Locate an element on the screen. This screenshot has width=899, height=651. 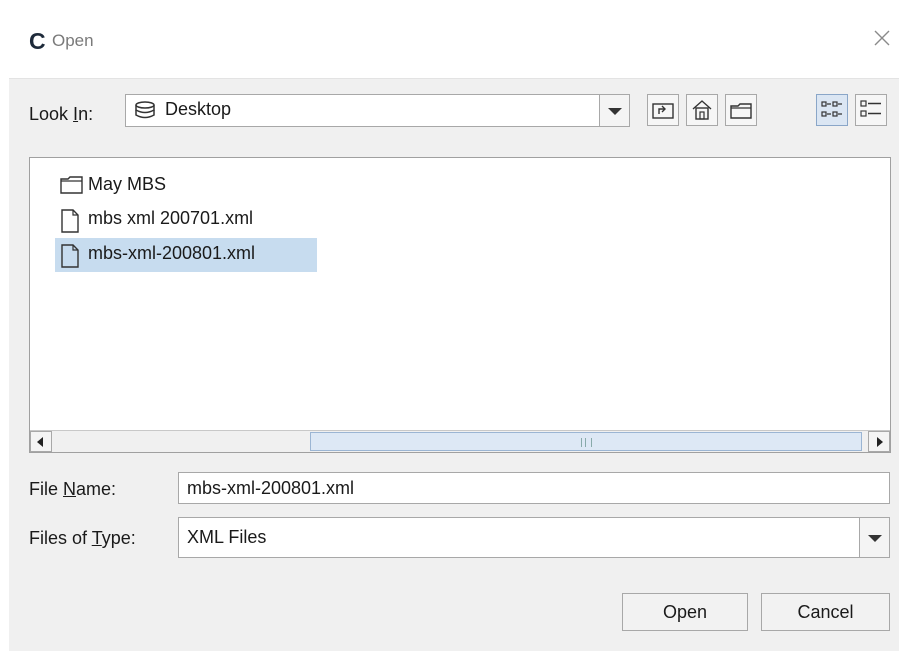
drive-icon is located at coordinates (145, 113).